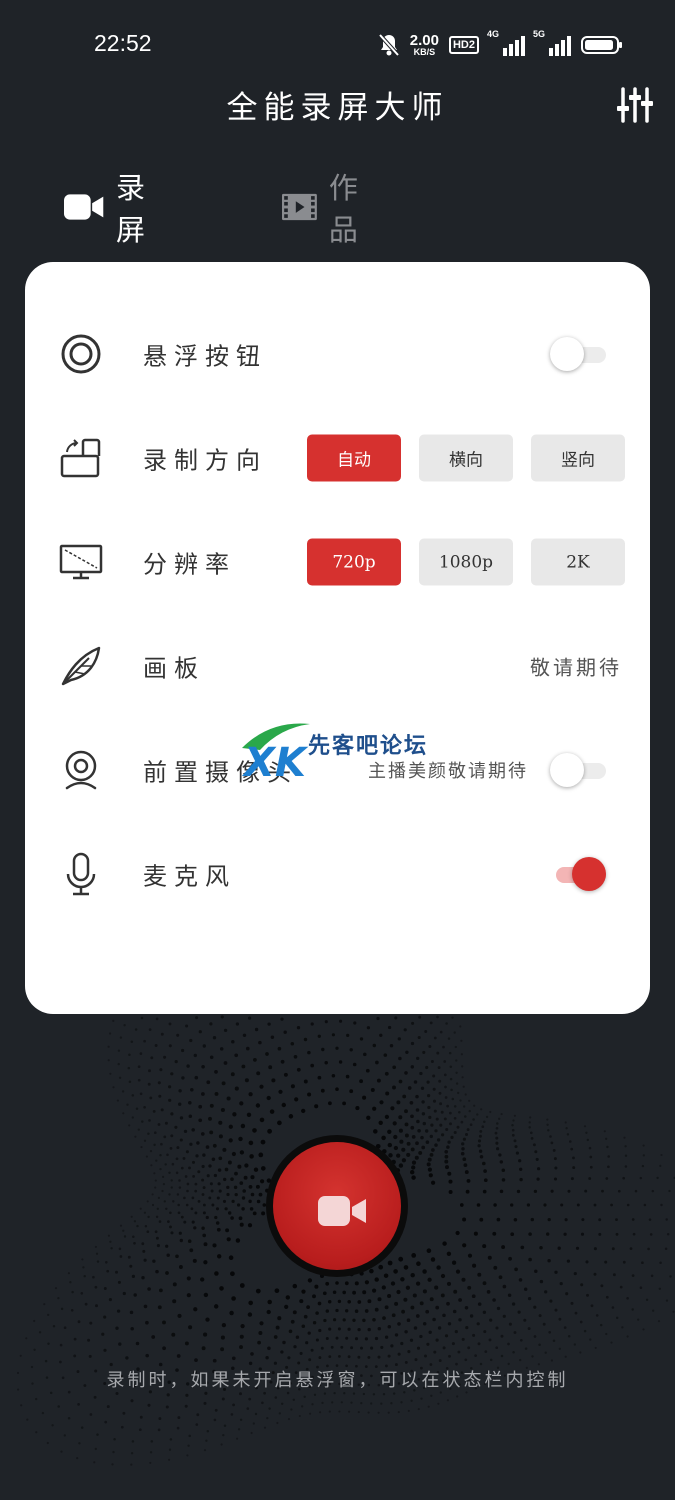  What do you see at coordinates (578, 562) in the screenshot?
I see `resolution-option-2k: 2K` at bounding box center [578, 562].